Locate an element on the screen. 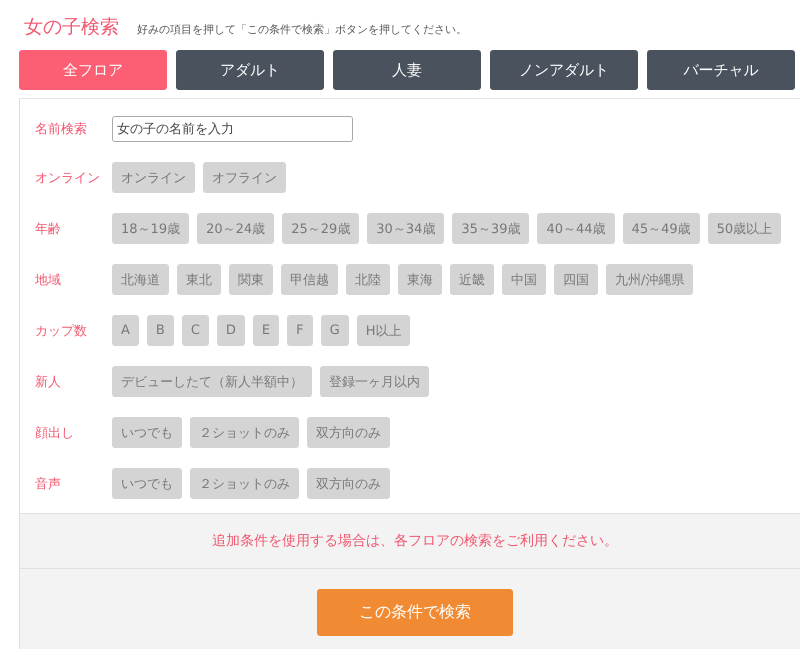 This screenshot has width=800, height=665. filter-option: 中国 is located at coordinates (524, 279).